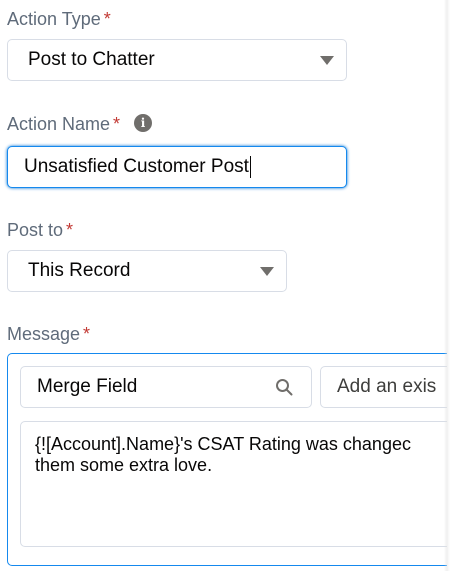  Describe the element at coordinates (59, 124) in the screenshot. I see `action-name-label-text: Action Name` at that location.